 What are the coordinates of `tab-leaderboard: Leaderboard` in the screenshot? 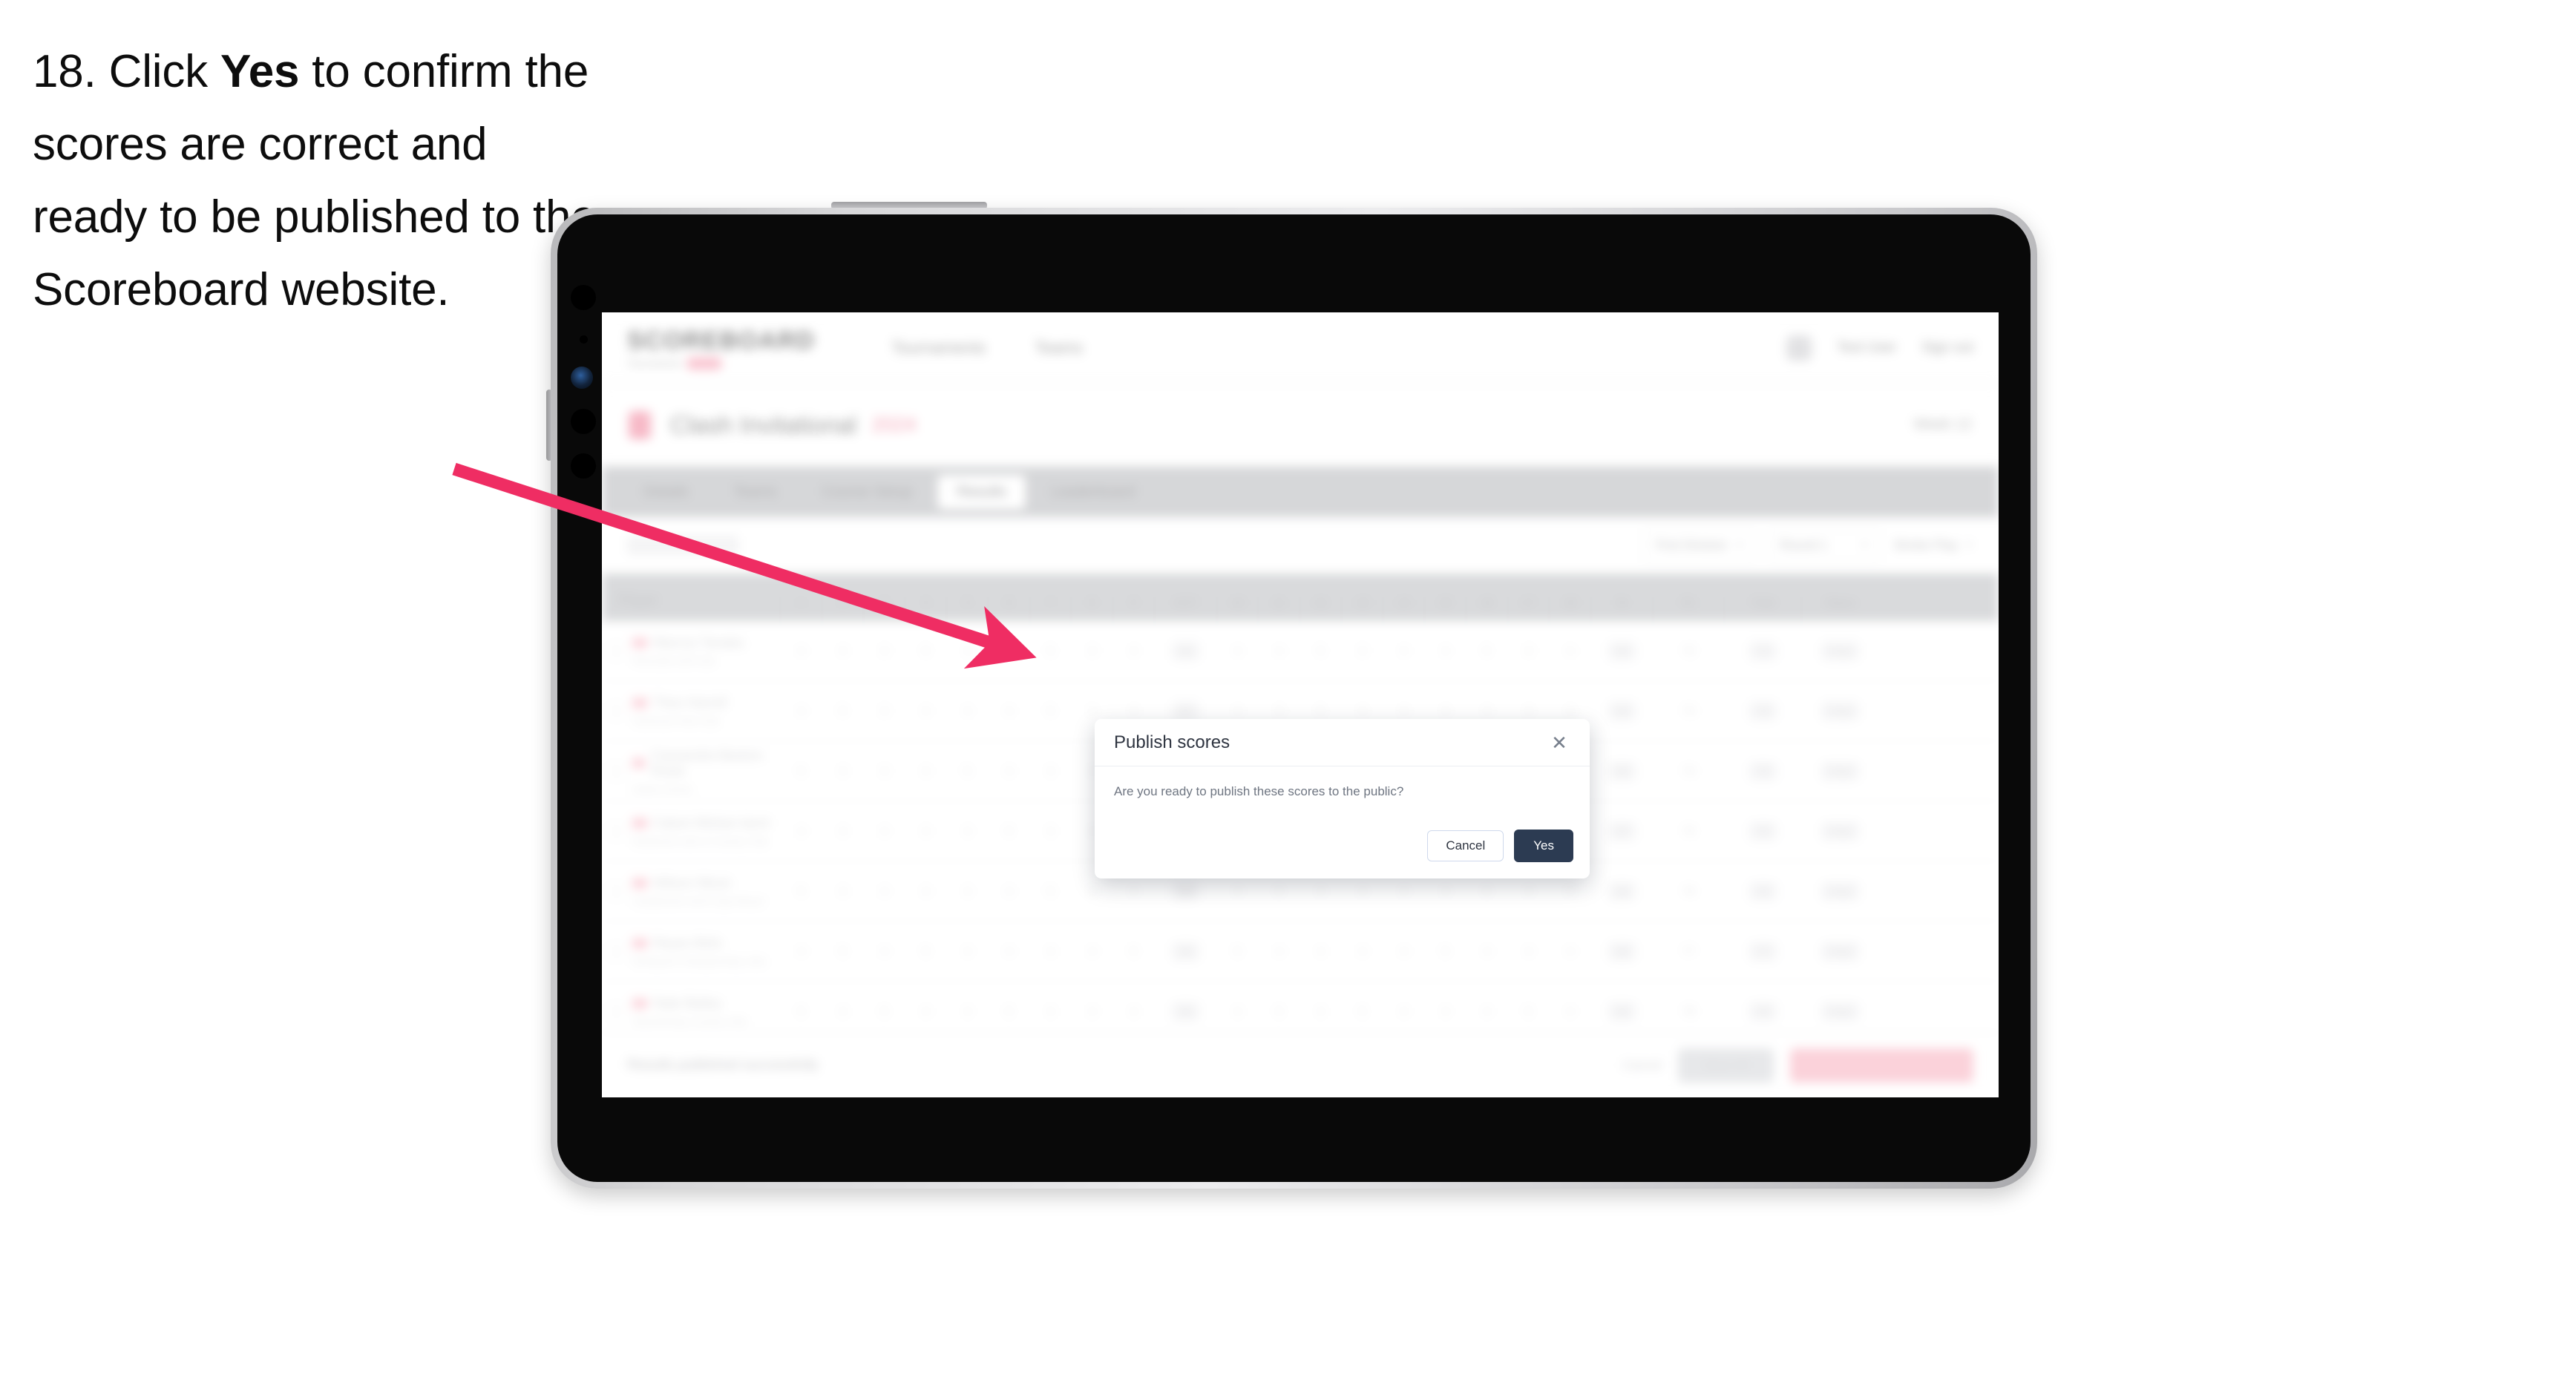 It's located at (1093, 492).